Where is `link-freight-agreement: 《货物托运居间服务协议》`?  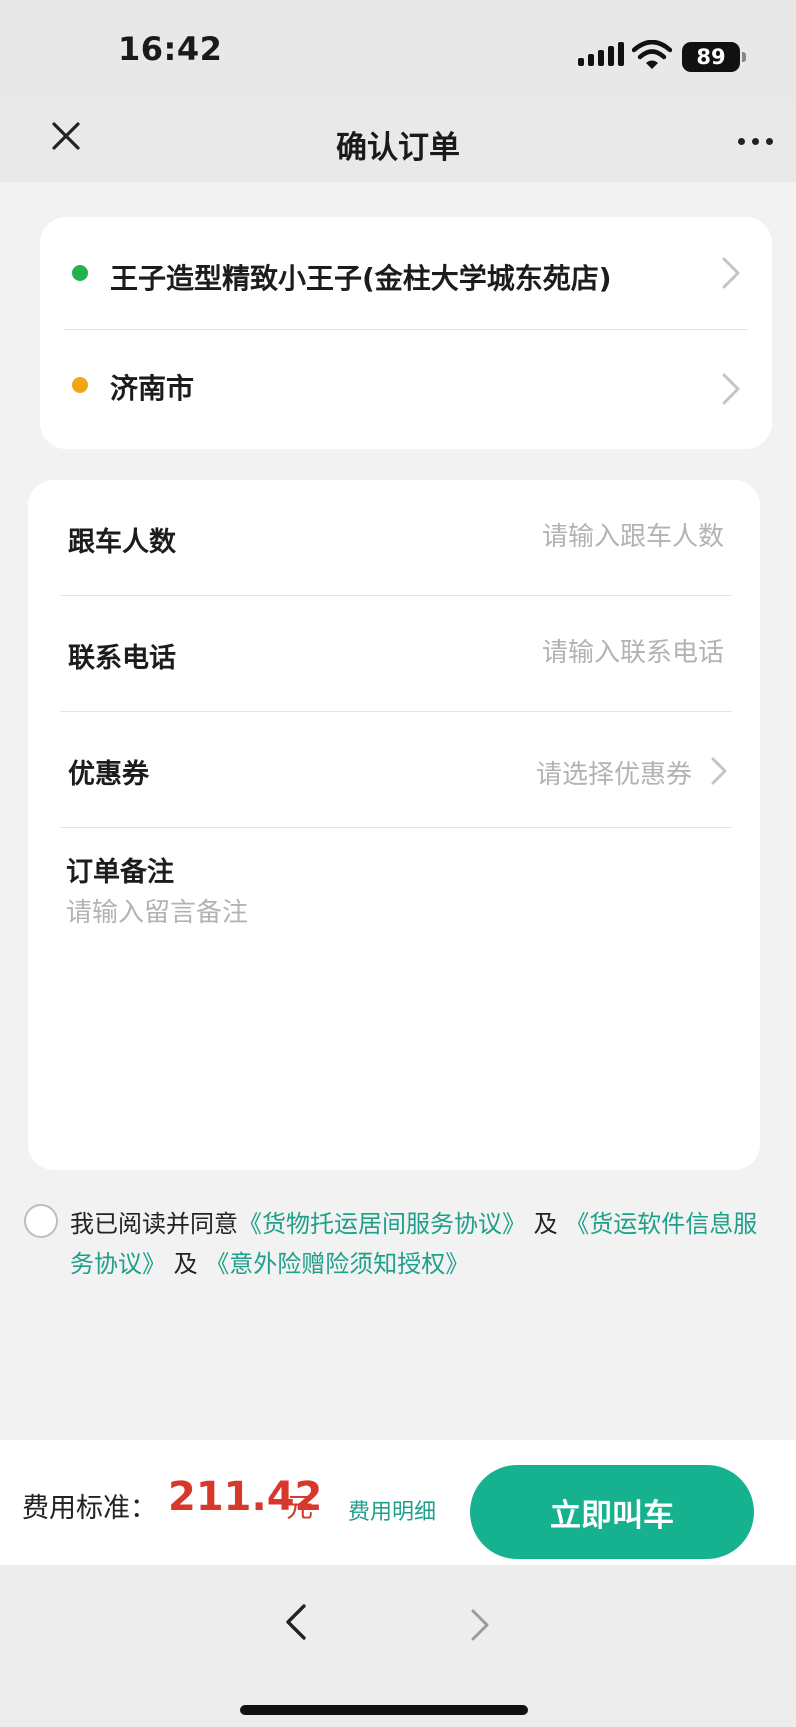
link-freight-agreement: 《货物托运居间服务协议》 is located at coordinates (382, 1224).